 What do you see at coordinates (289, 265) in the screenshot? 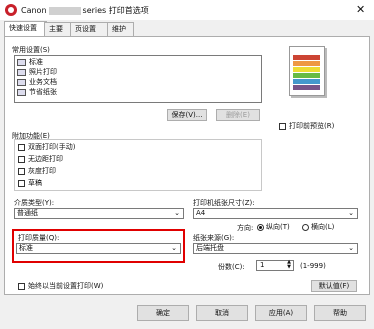
I see `spinner-arrows-icon: ▲ ▼` at bounding box center [289, 265].